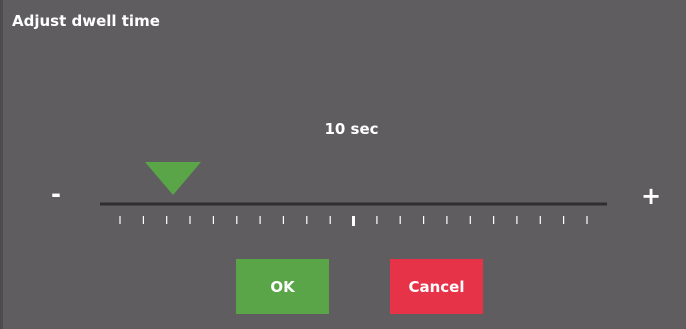  Describe the element at coordinates (1, 164) in the screenshot. I see `dialog-left-border` at that location.